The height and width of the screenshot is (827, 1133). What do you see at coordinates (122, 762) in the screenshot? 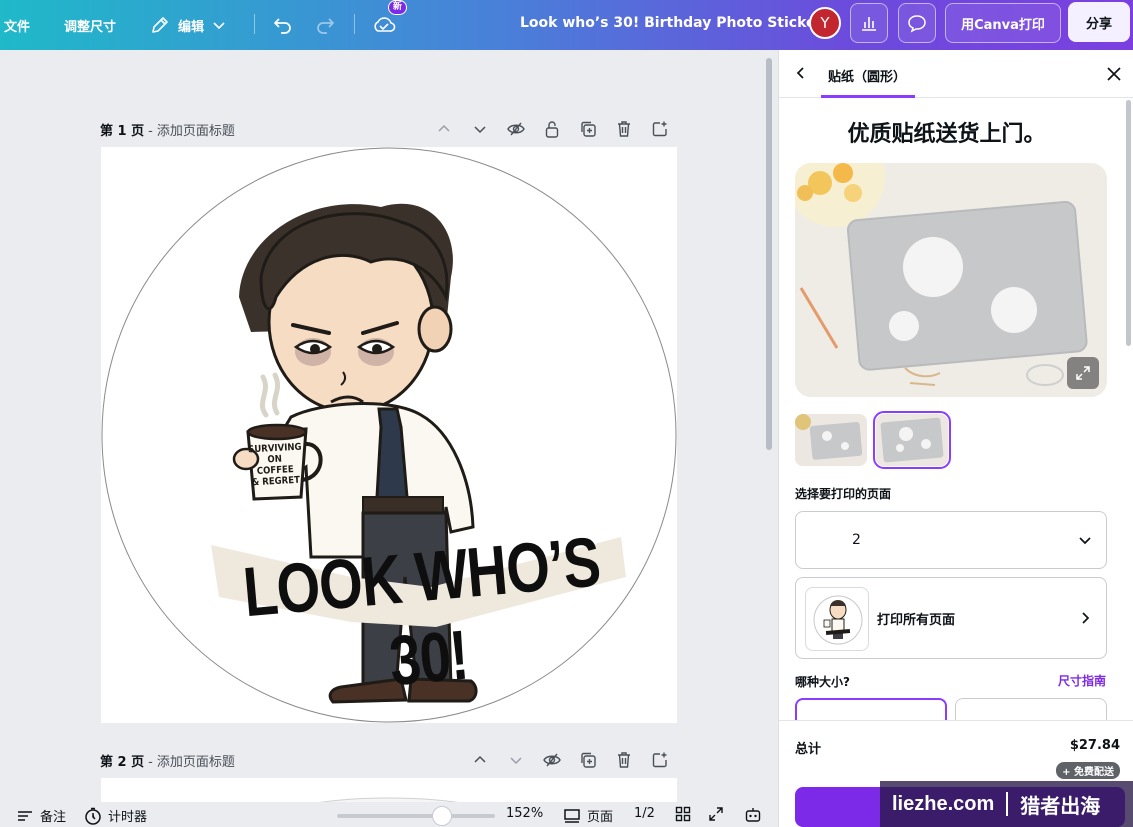
I see `page-number: 第 2 页` at bounding box center [122, 762].